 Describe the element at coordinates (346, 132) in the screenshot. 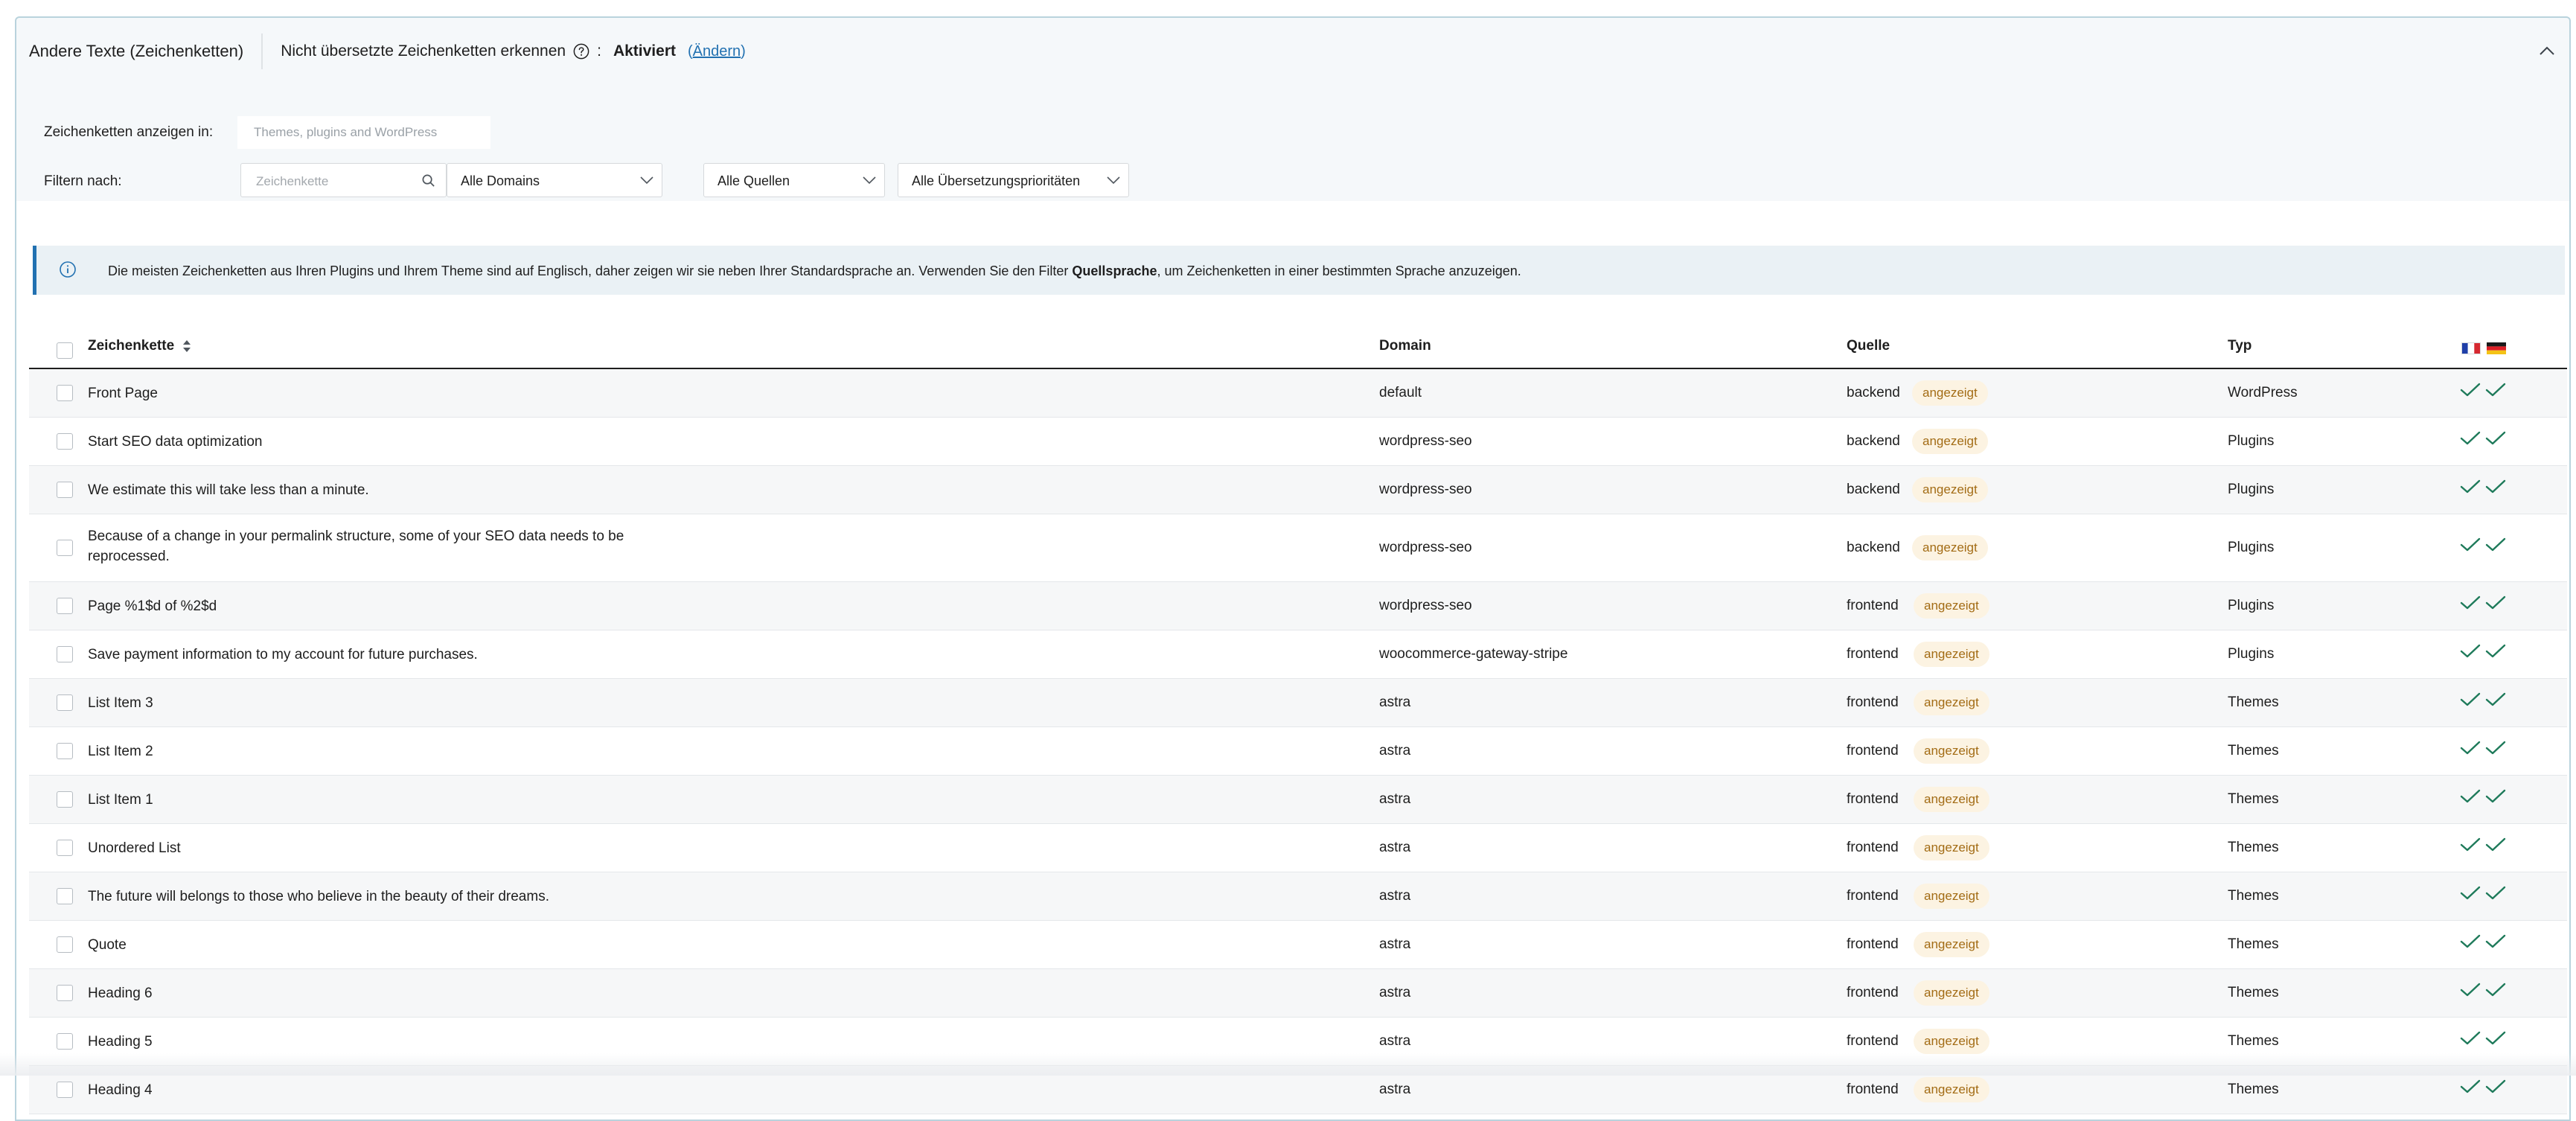

I see `show-strings-placeholder: Themes, plugins and WordPress` at that location.